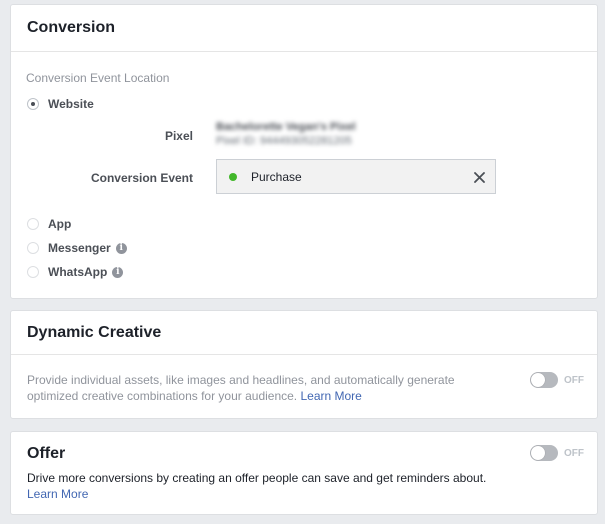 The width and height of the screenshot is (605, 524). I want to click on offer-learn-more-link: Learn More, so click(57, 494).